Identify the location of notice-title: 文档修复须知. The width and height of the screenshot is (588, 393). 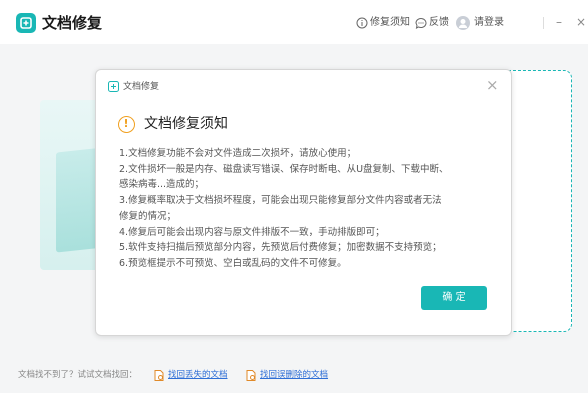
(186, 124).